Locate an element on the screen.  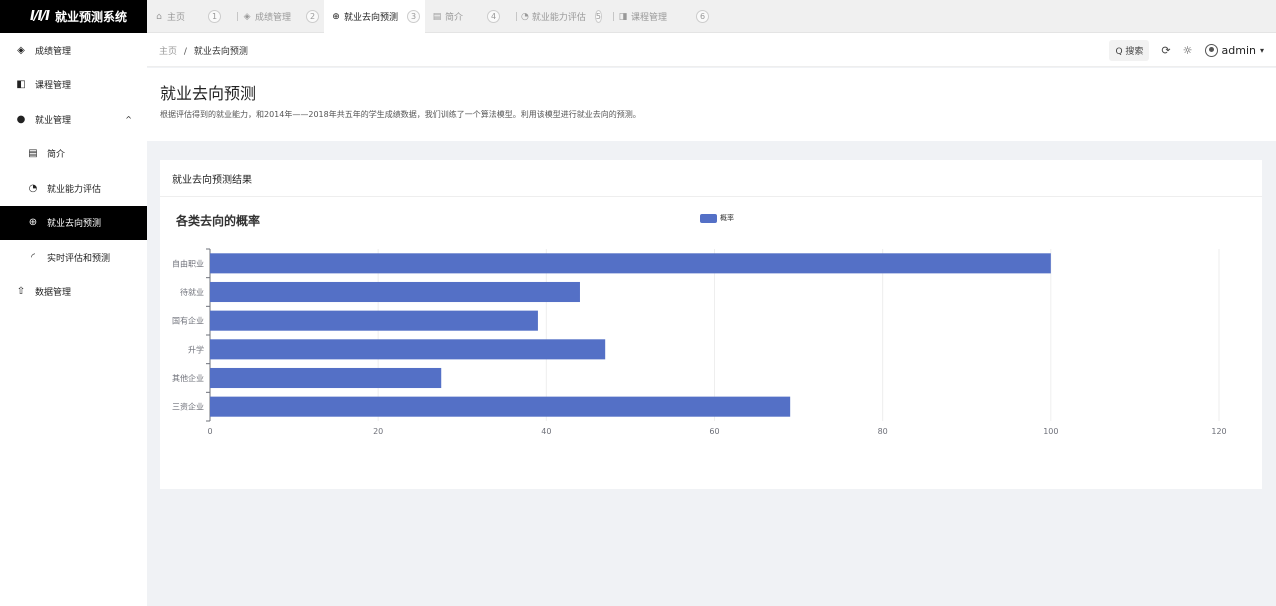
user-icon: ● is located at coordinates (21, 119).